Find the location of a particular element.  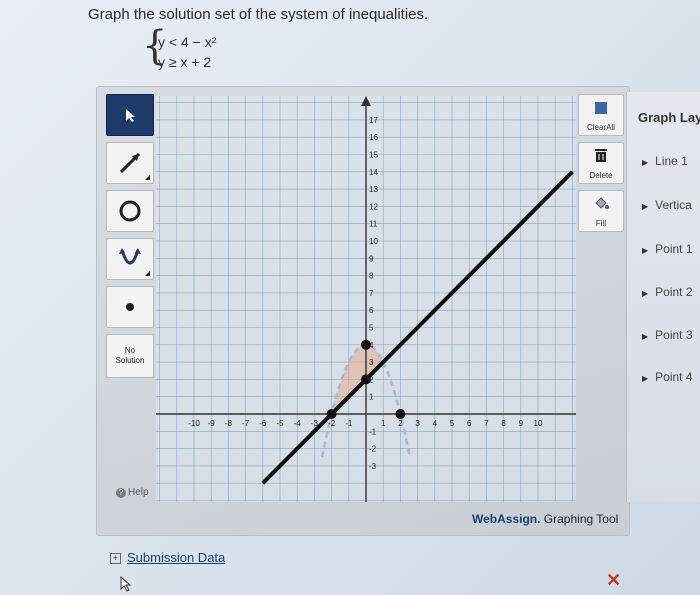

circle-tool-button is located at coordinates (130, 211).